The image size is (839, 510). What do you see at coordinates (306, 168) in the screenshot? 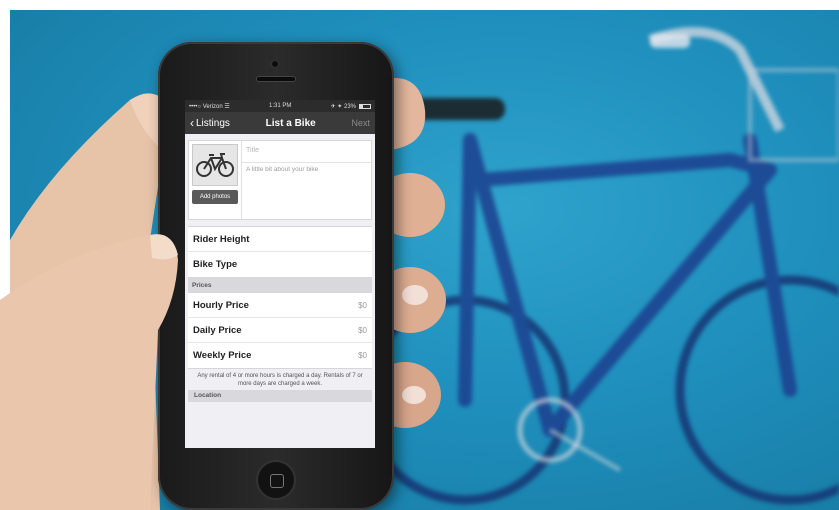
I see `description-input: A little bit about your bike` at bounding box center [306, 168].